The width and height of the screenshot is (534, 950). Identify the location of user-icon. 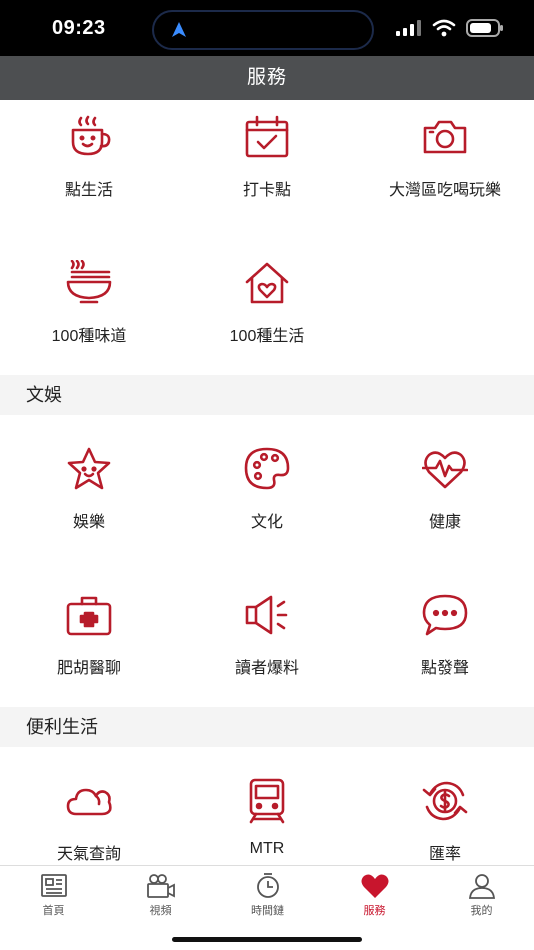
(481, 886).